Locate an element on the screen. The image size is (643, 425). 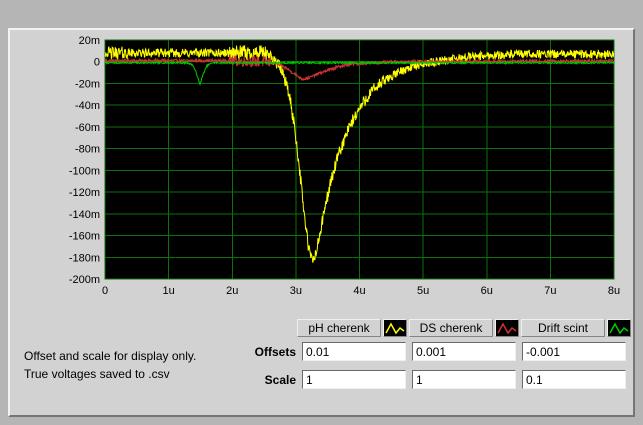
scale-input-ph-cherenk is located at coordinates (354, 379).